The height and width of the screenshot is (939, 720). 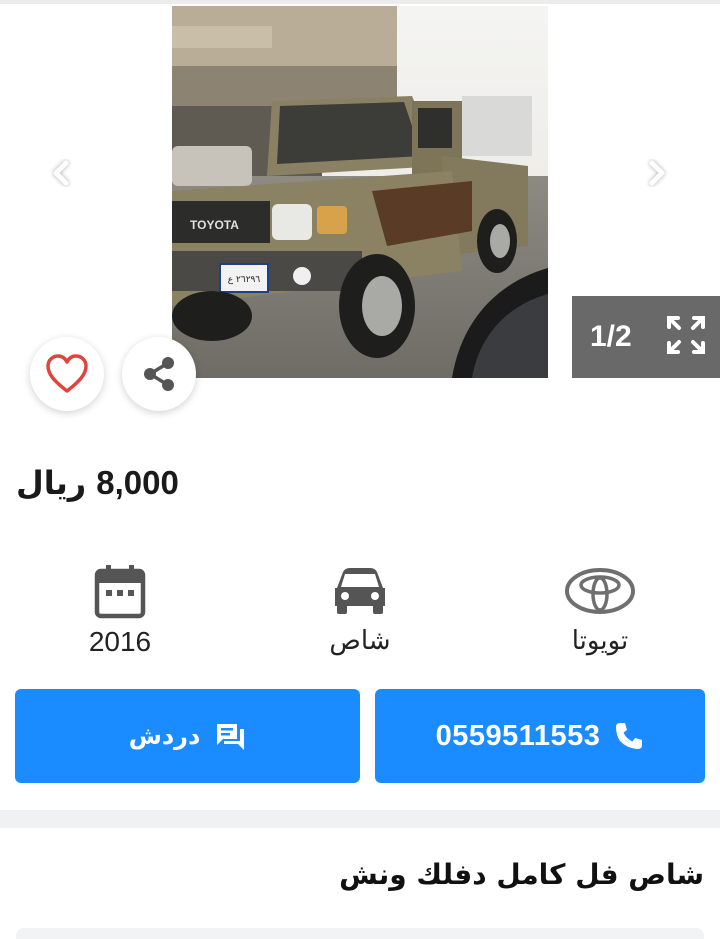 I want to click on section-divider, so click(x=360, y=819).